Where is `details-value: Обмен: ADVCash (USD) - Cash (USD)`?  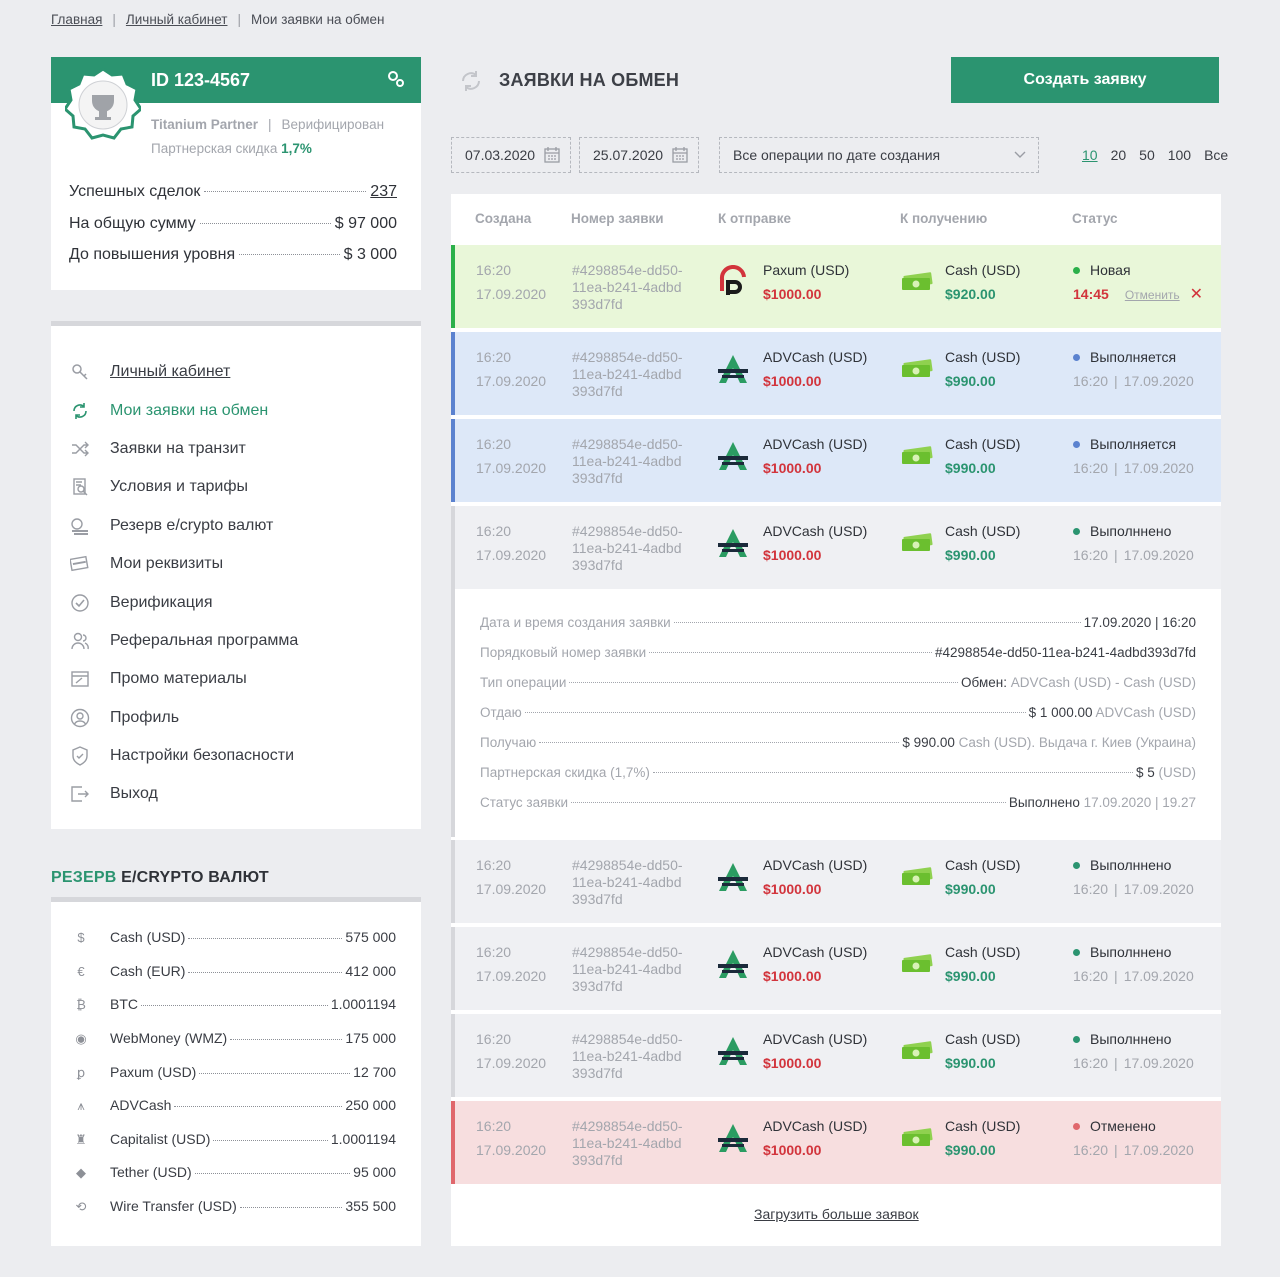
details-value: Обмен: ADVCash (USD) - Cash (USD) is located at coordinates (1078, 682).